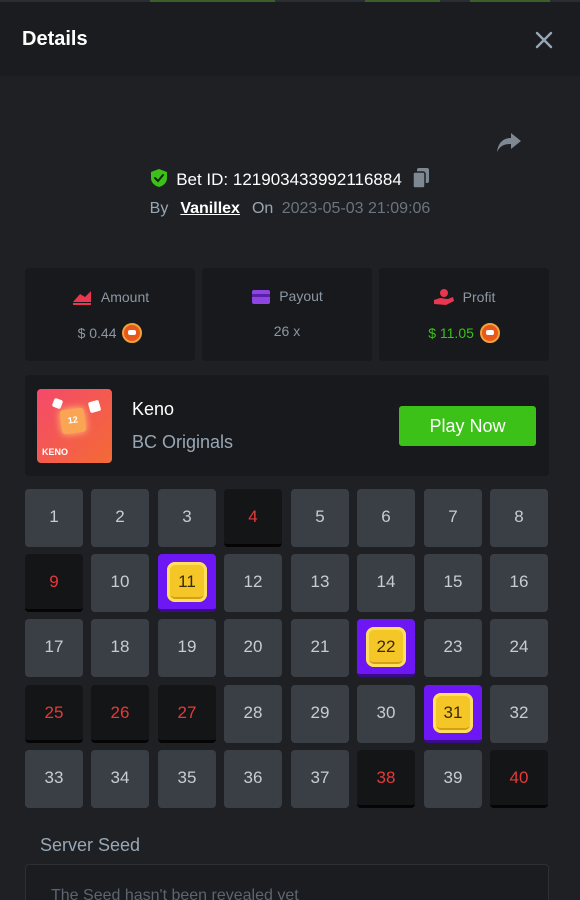 The height and width of the screenshot is (900, 580). I want to click on keno-cell-18: 18, so click(120, 648).